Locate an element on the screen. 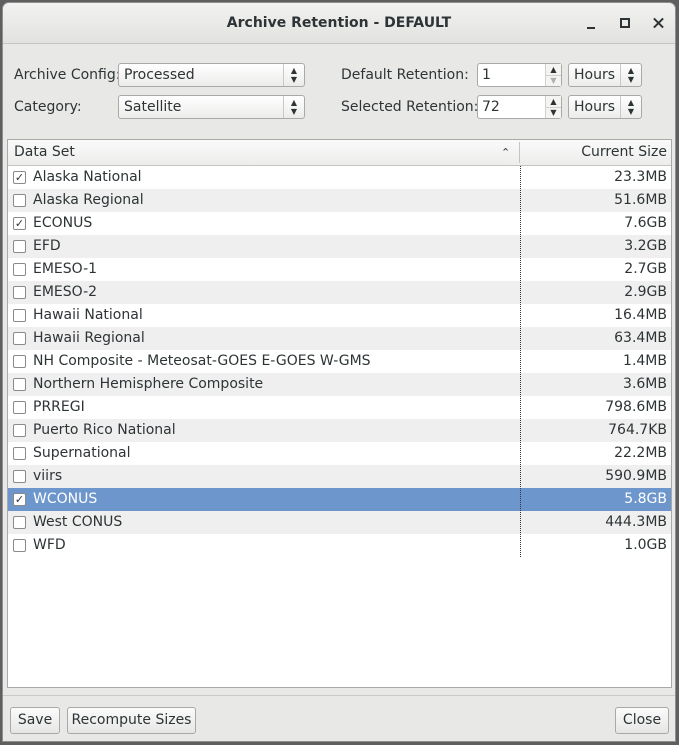 This screenshot has height=745, width=679. table-row: Alaska Regional 51.6MB is located at coordinates (339, 200).